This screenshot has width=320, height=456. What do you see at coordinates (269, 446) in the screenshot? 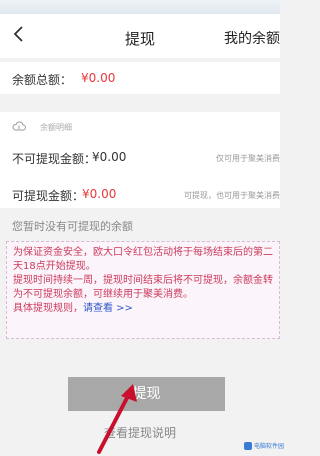
I see `watermark-text: 电脑软件园` at bounding box center [269, 446].